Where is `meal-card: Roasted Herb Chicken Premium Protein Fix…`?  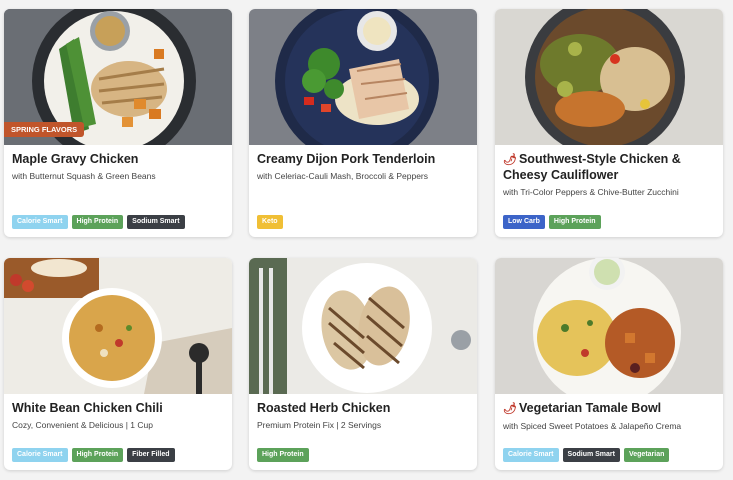 meal-card: Roasted Herb Chicken Premium Protein Fix… is located at coordinates (363, 364).